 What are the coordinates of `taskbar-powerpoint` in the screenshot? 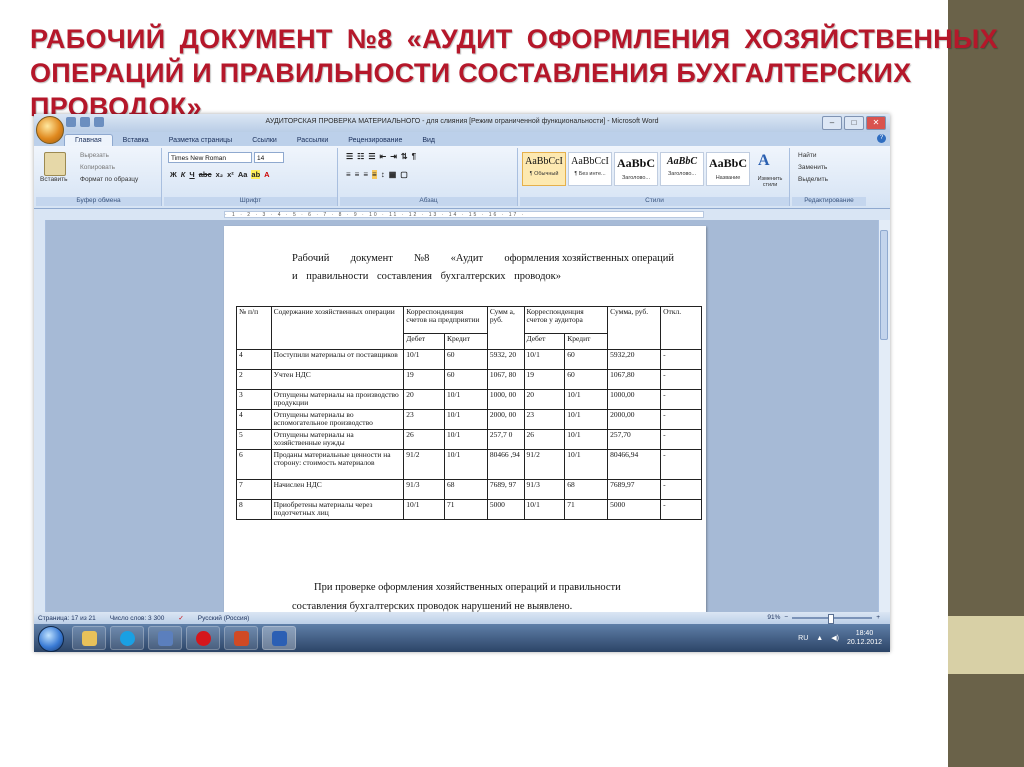 It's located at (241, 638).